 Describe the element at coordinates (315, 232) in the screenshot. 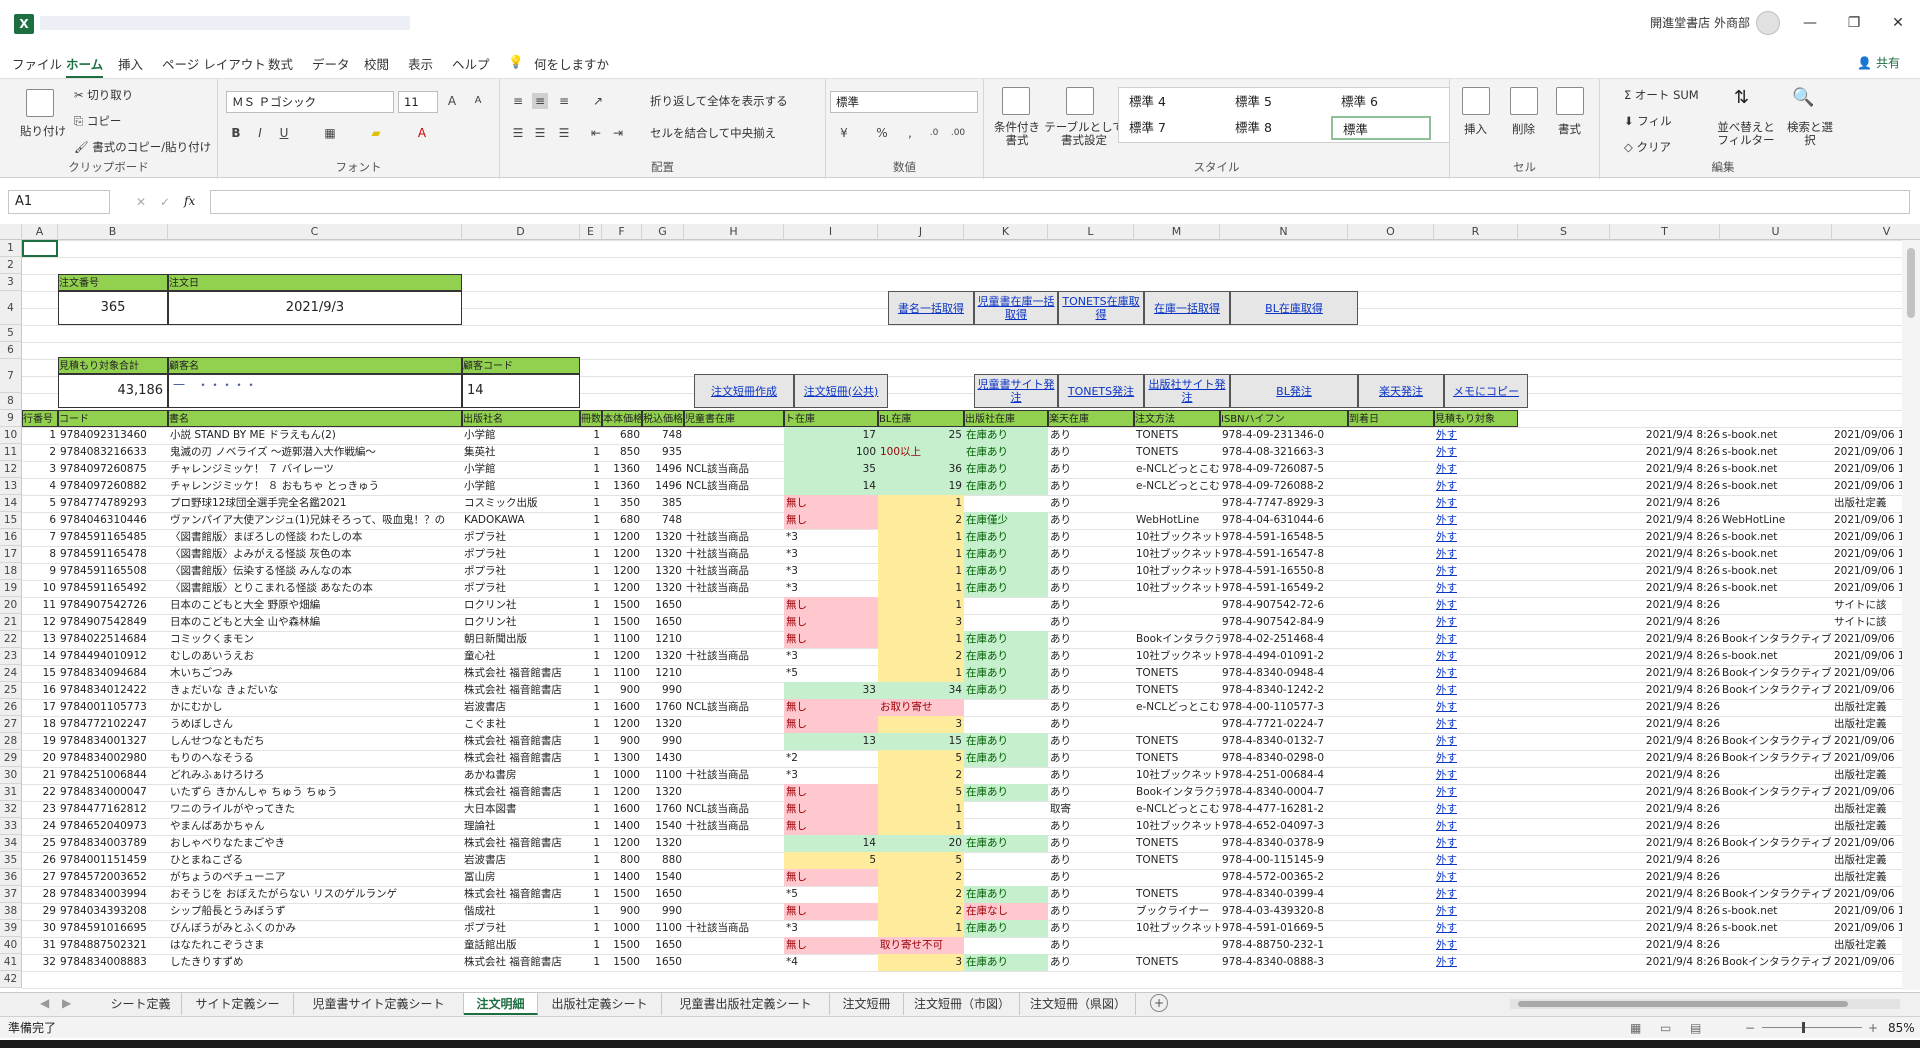

I see `column-header-c: C` at that location.